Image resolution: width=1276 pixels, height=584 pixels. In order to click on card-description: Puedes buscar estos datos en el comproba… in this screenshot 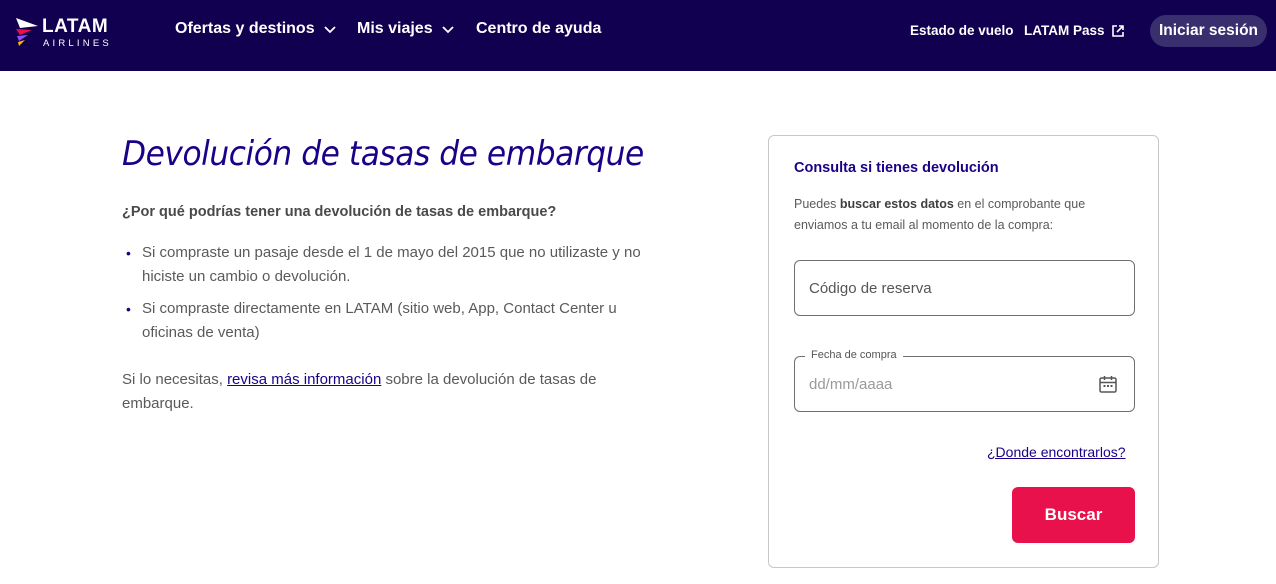, I will do `click(959, 215)`.